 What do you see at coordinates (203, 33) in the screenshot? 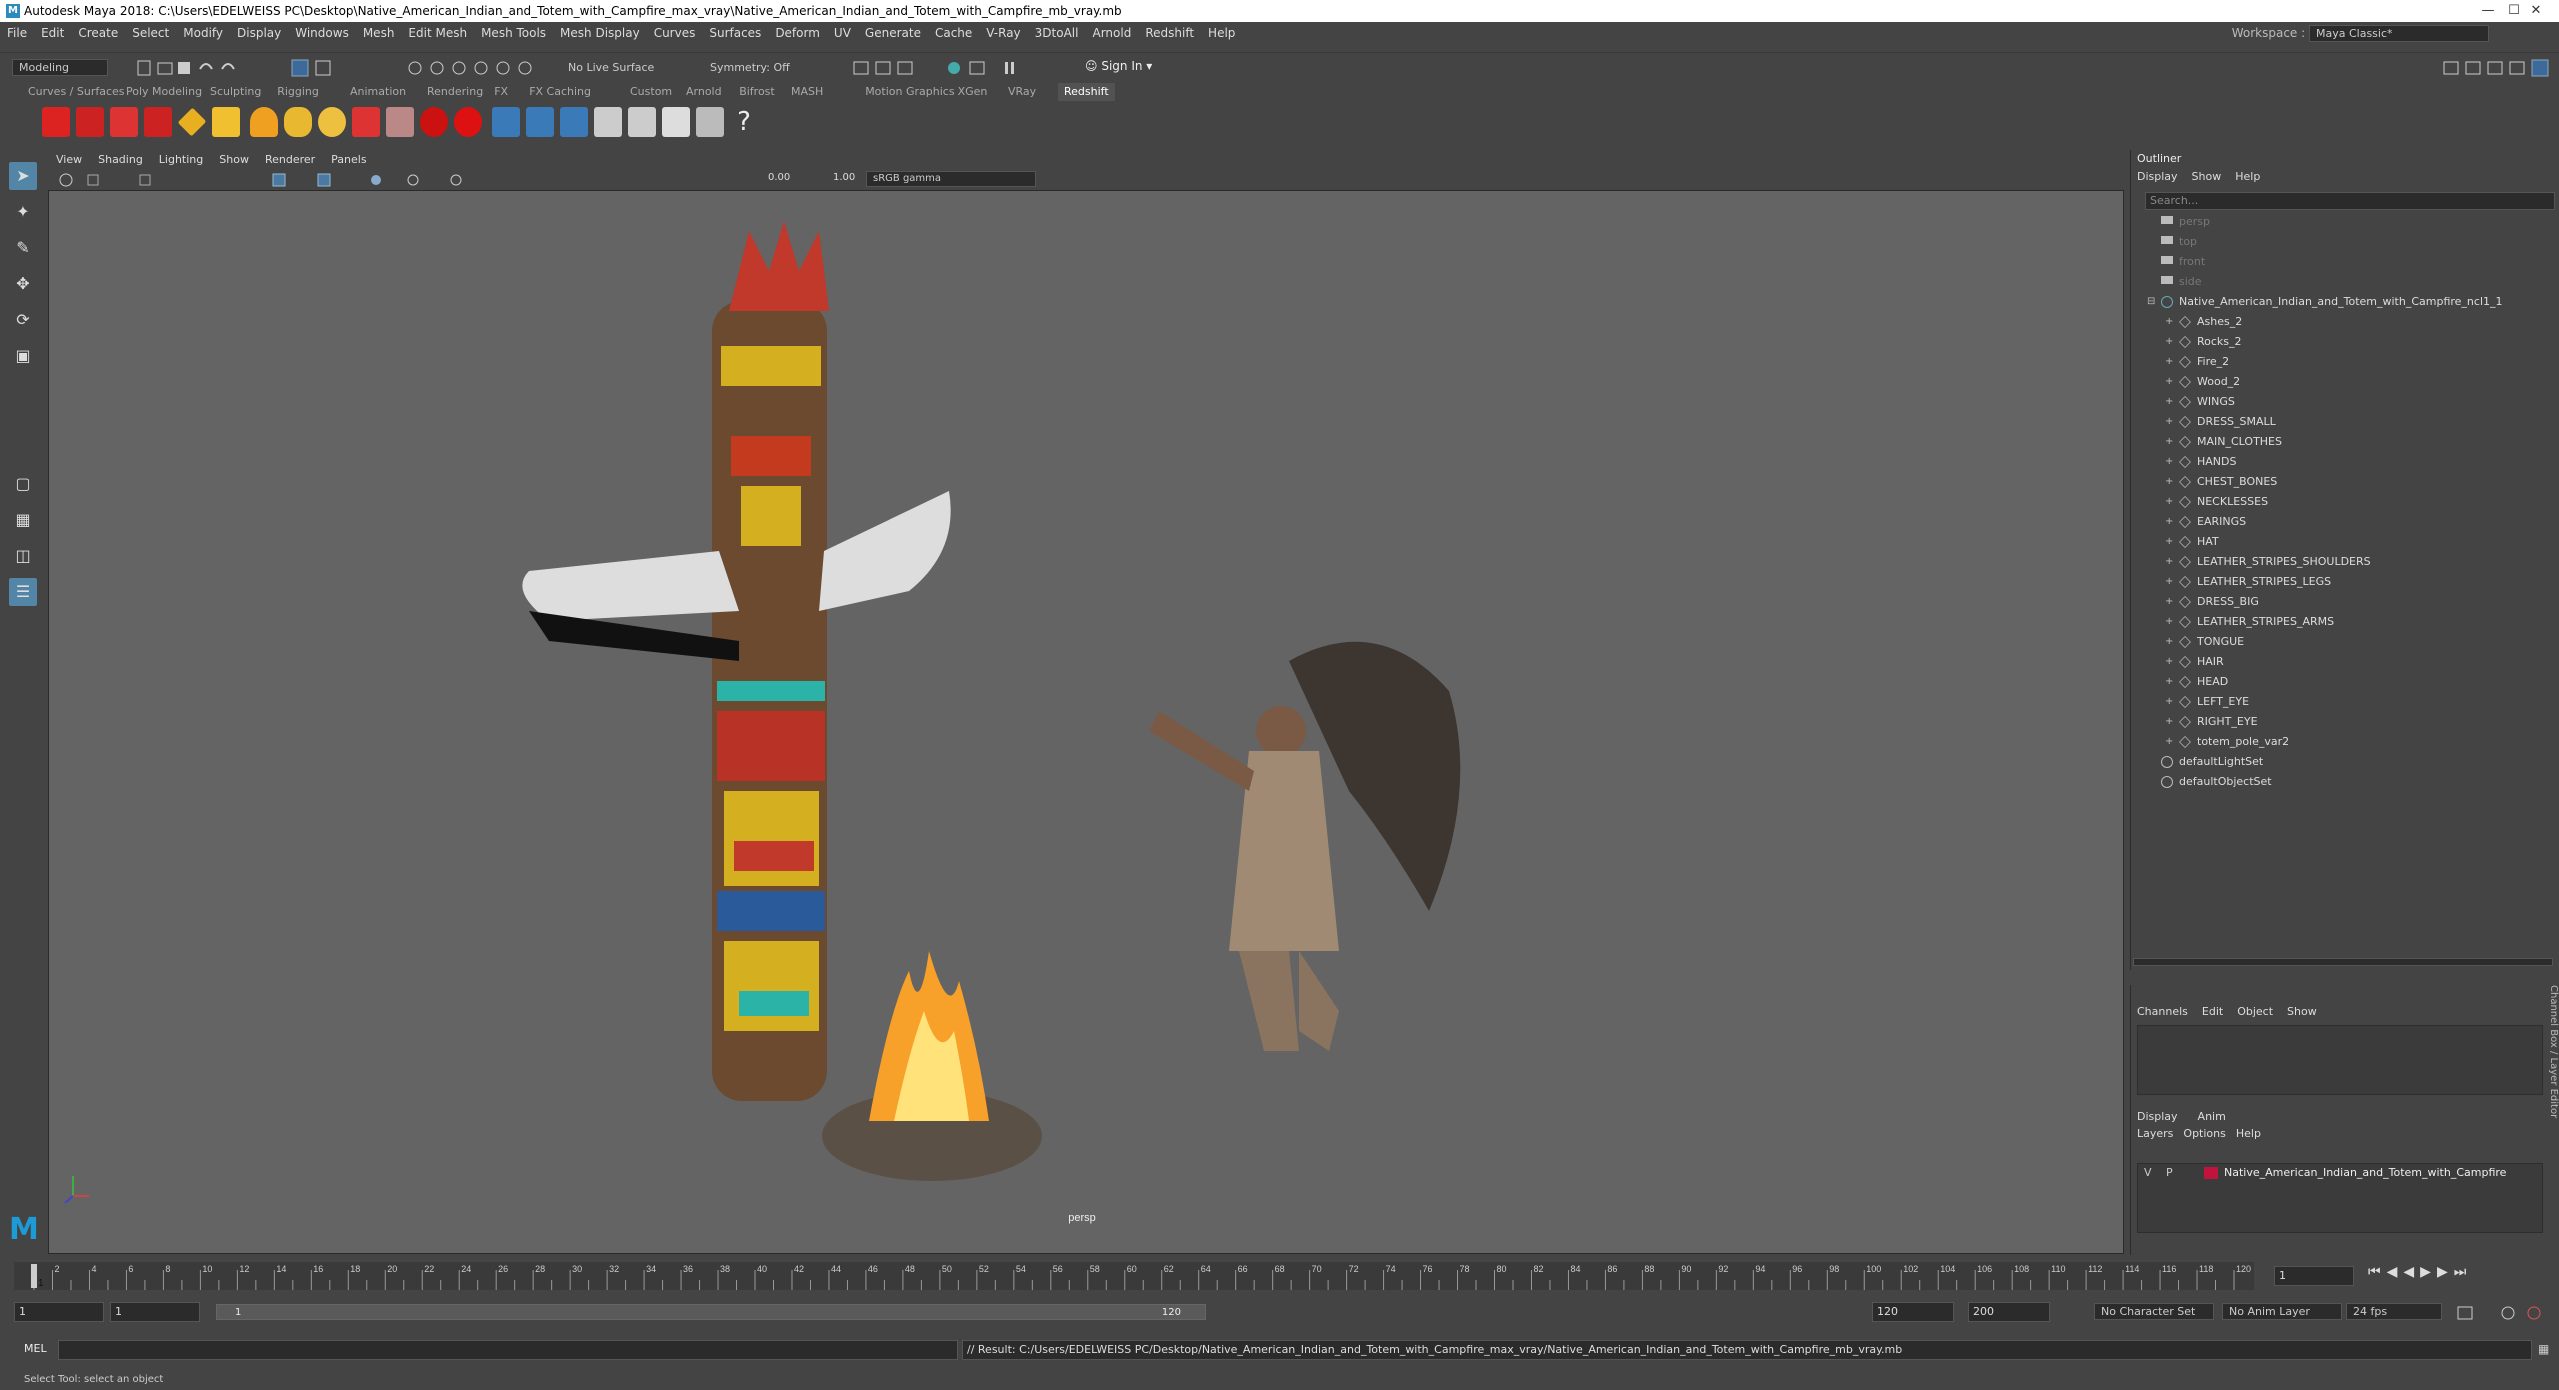
I see `menu-modify: Modify` at bounding box center [203, 33].